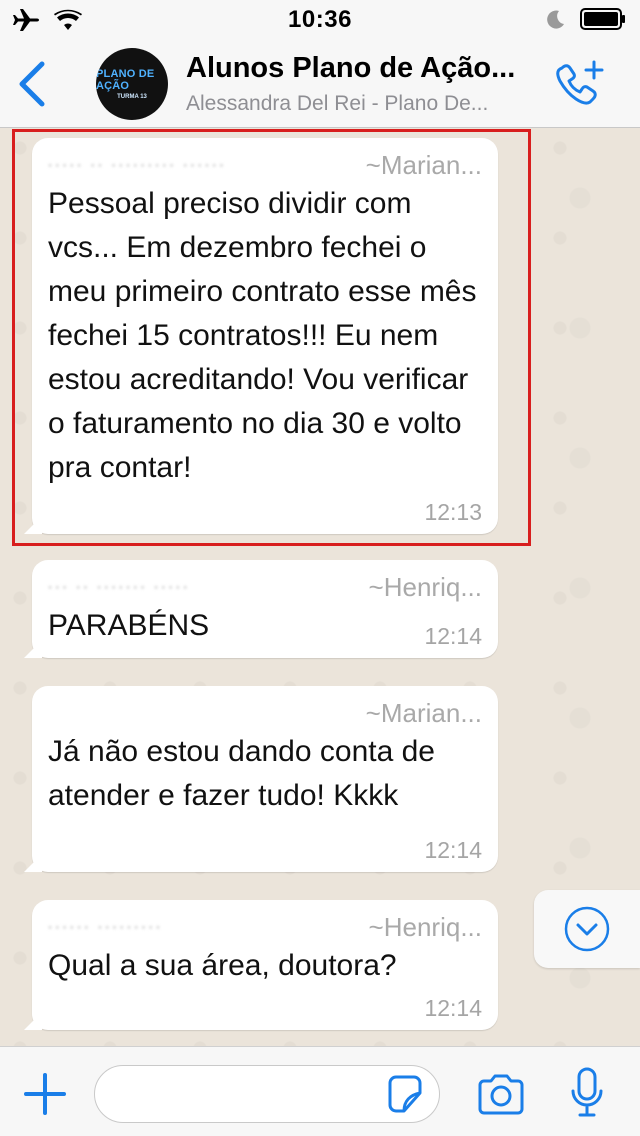  I want to click on composer-bar, so click(320, 1091).